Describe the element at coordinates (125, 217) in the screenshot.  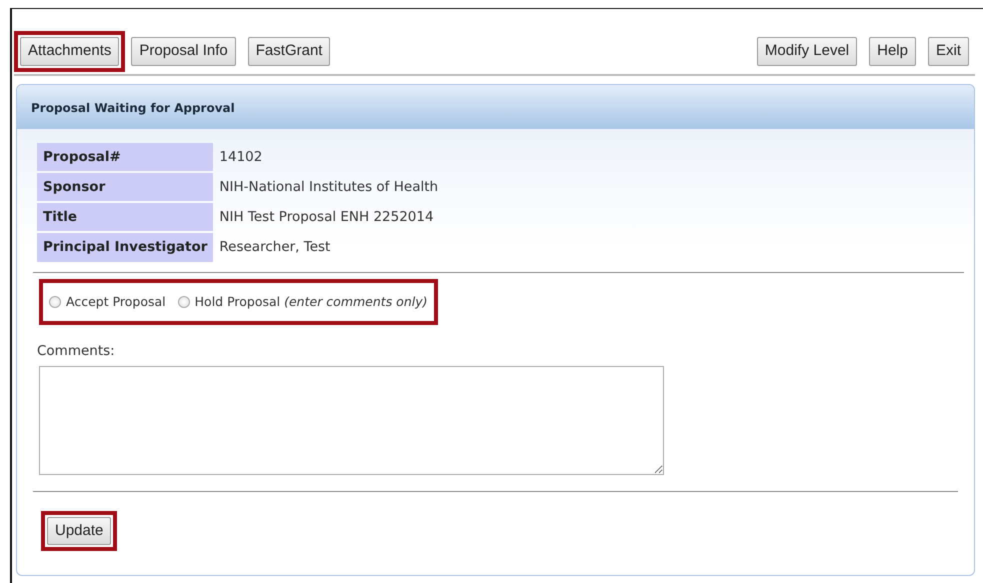
I see `field-label: Title` at that location.